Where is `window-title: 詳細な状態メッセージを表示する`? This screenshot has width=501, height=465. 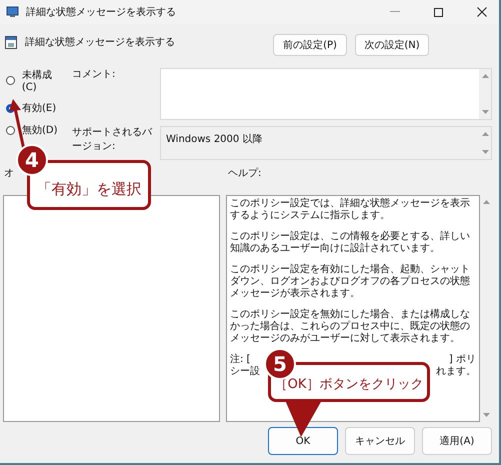 window-title: 詳細な状態メッセージを表示する is located at coordinates (101, 12).